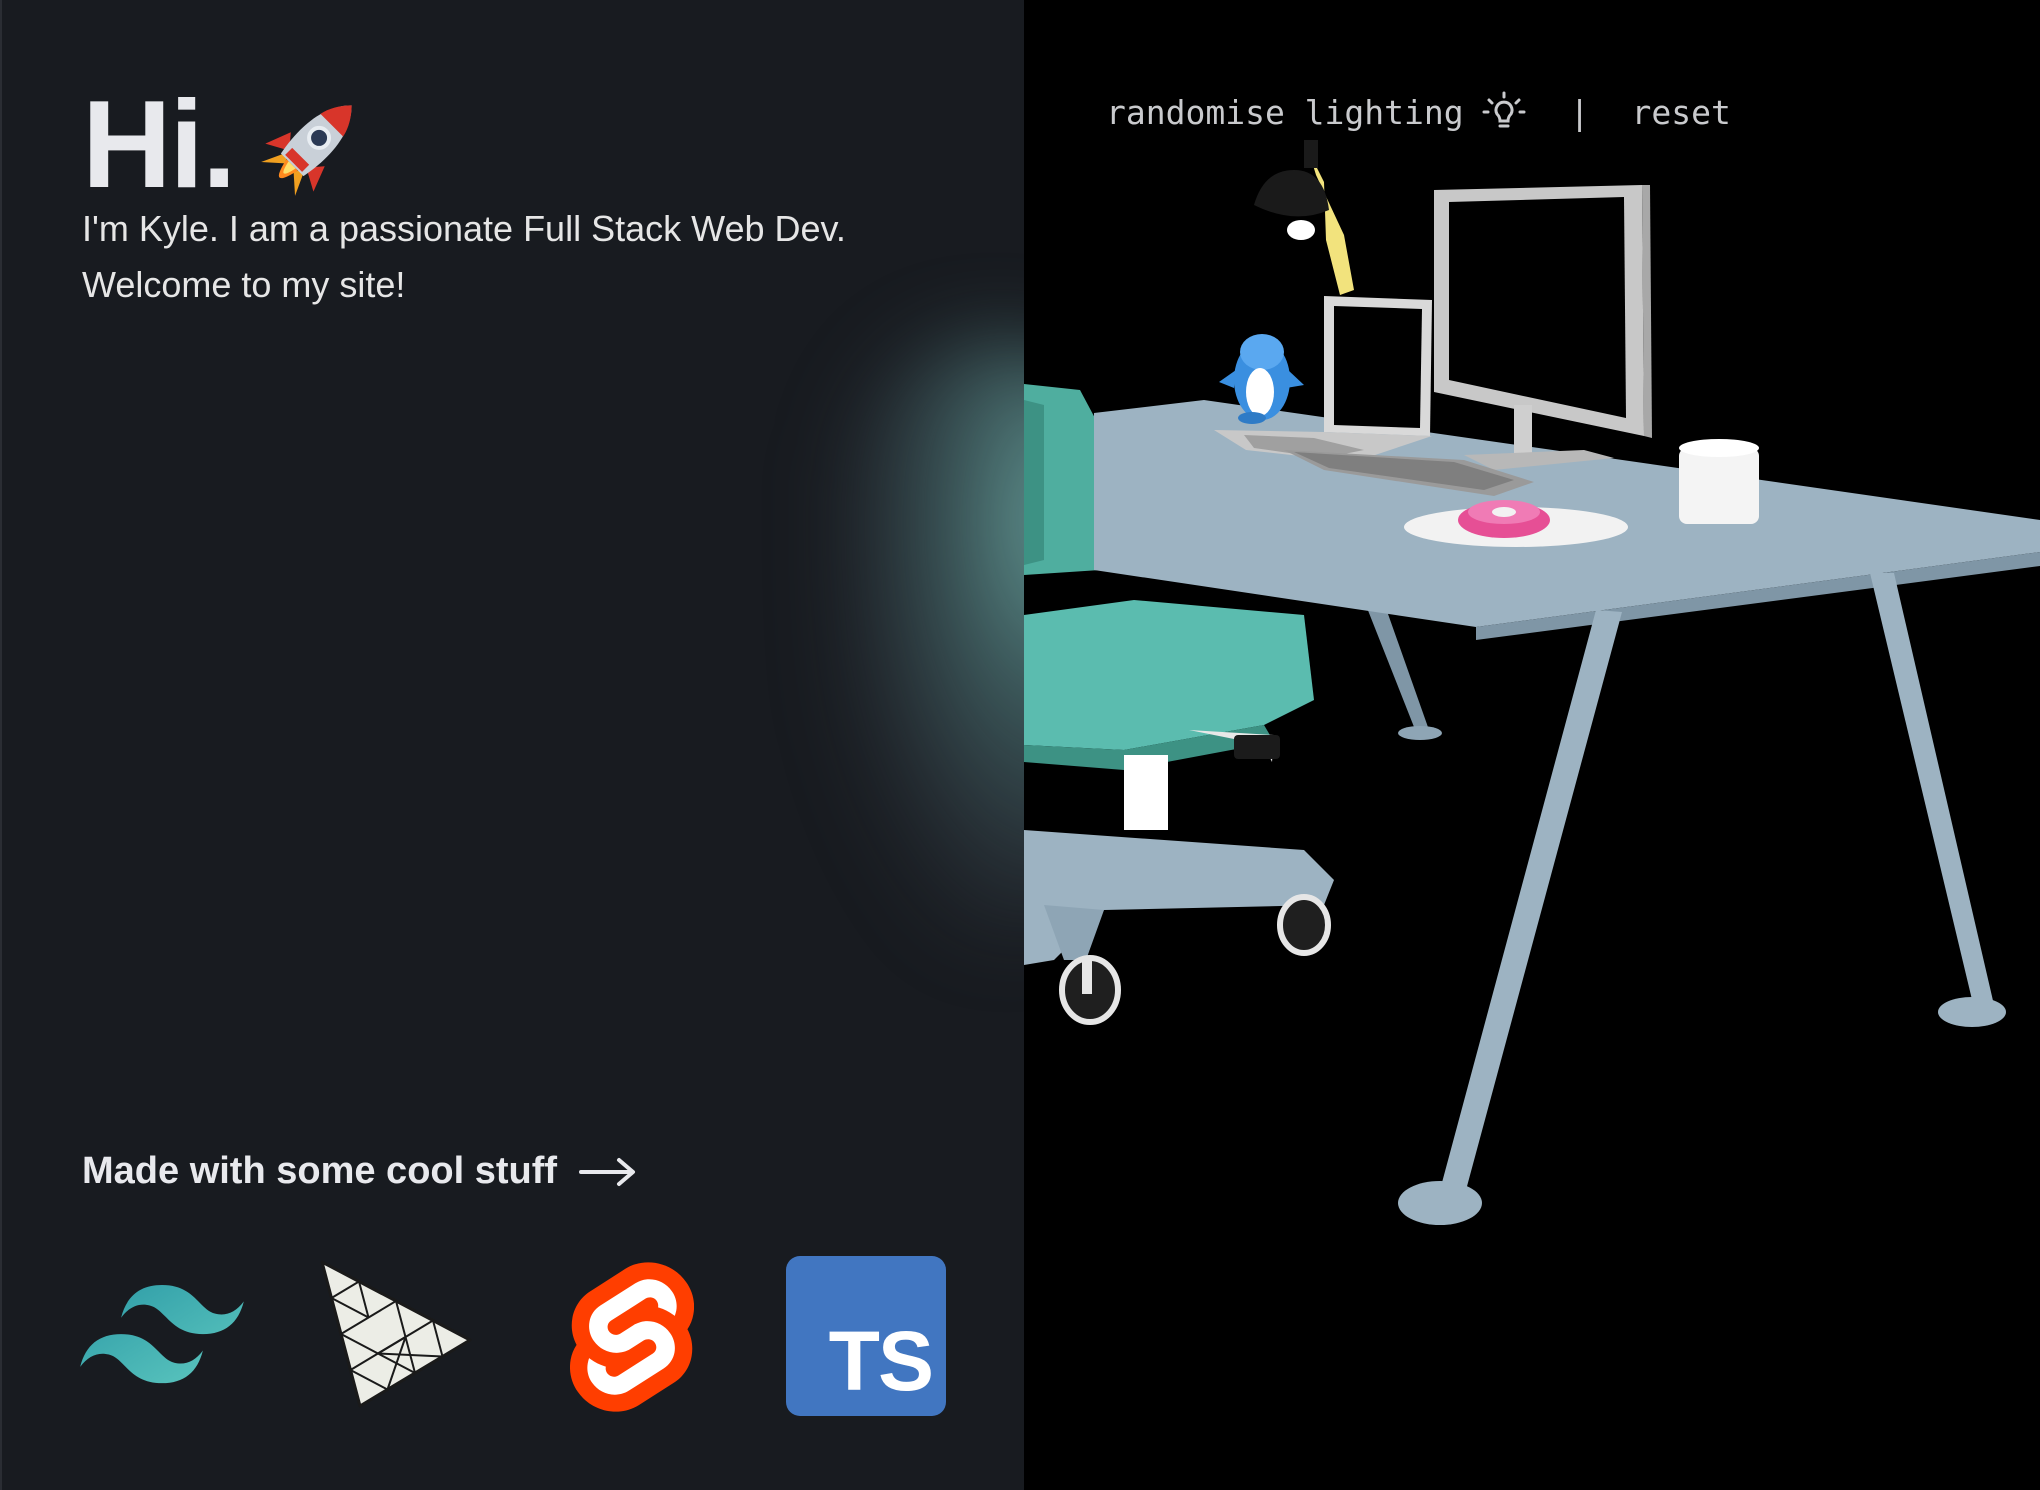 Image resolution: width=2040 pixels, height=1490 pixels. I want to click on reset-button: reset, so click(1681, 112).